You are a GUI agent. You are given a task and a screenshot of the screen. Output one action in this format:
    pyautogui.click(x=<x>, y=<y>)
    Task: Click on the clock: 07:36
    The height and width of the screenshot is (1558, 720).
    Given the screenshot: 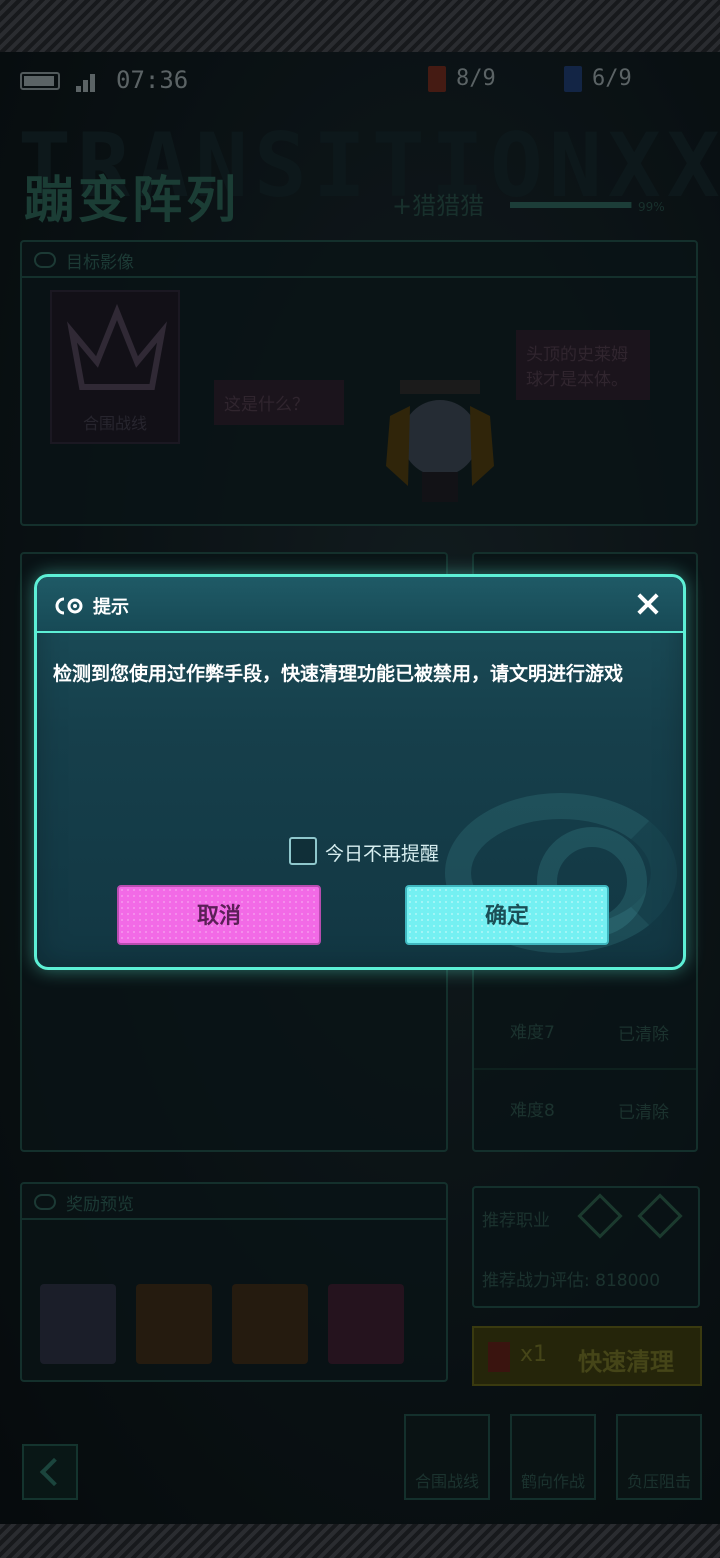 What is the action you would take?
    pyautogui.click(x=152, y=80)
    